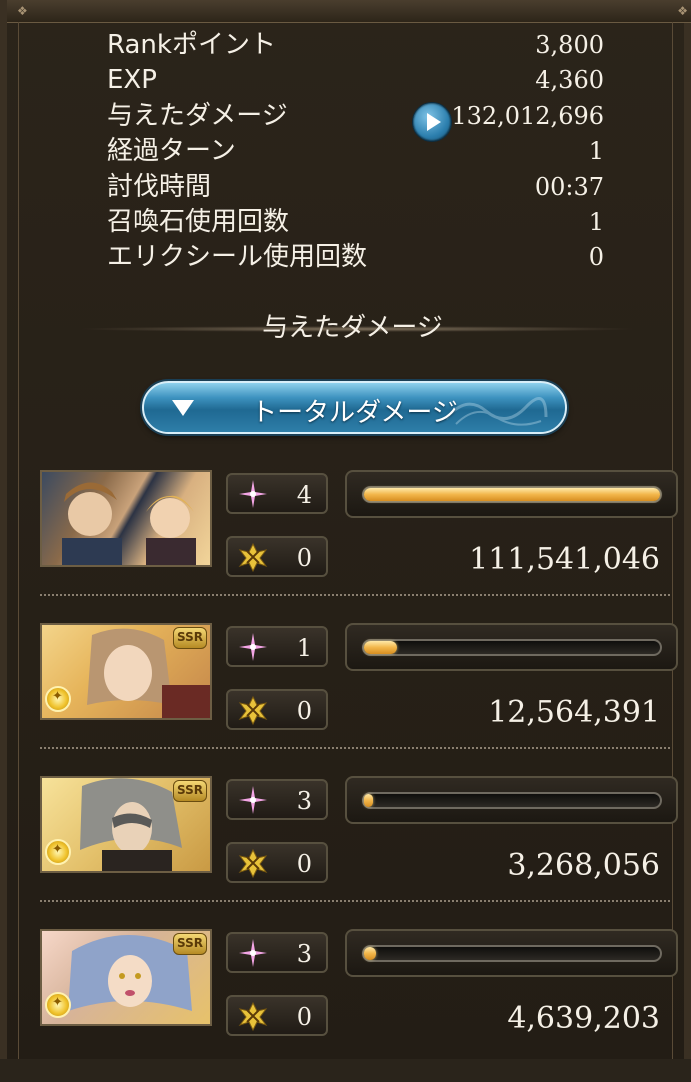 This screenshot has width=691, height=1082. Describe the element at coordinates (159, 186) in the screenshot. I see `stat-label: 討伐時間` at that location.